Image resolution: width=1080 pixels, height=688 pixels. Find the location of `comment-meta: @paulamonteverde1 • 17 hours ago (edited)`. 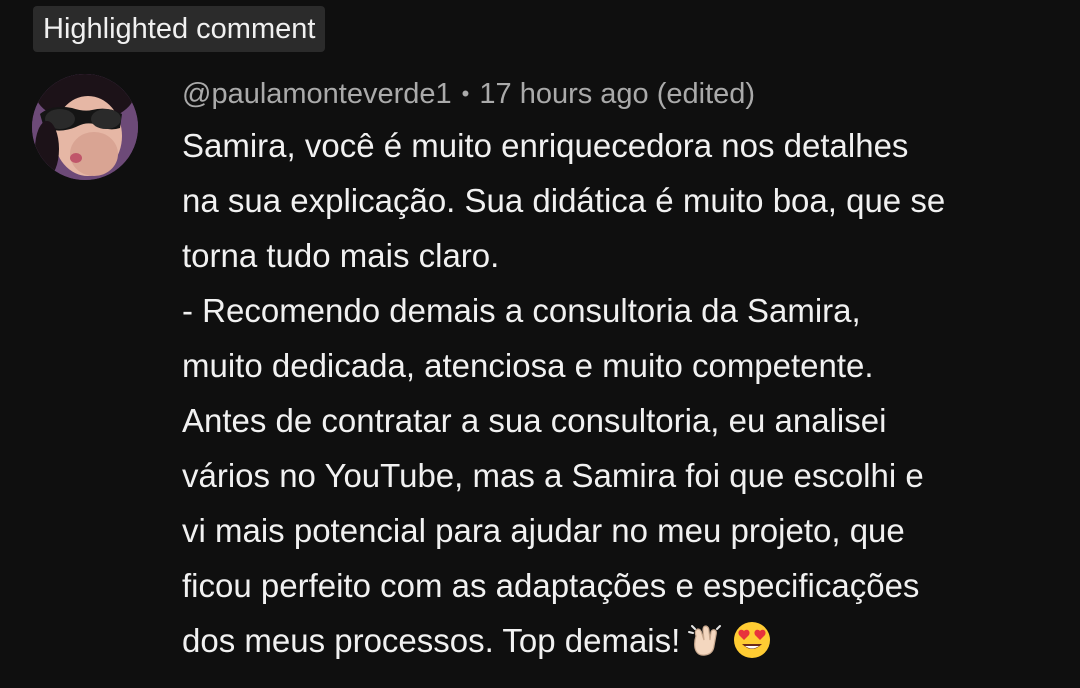

comment-meta: @paulamonteverde1 • 17 hours ago (edited) is located at coordinates (468, 94).